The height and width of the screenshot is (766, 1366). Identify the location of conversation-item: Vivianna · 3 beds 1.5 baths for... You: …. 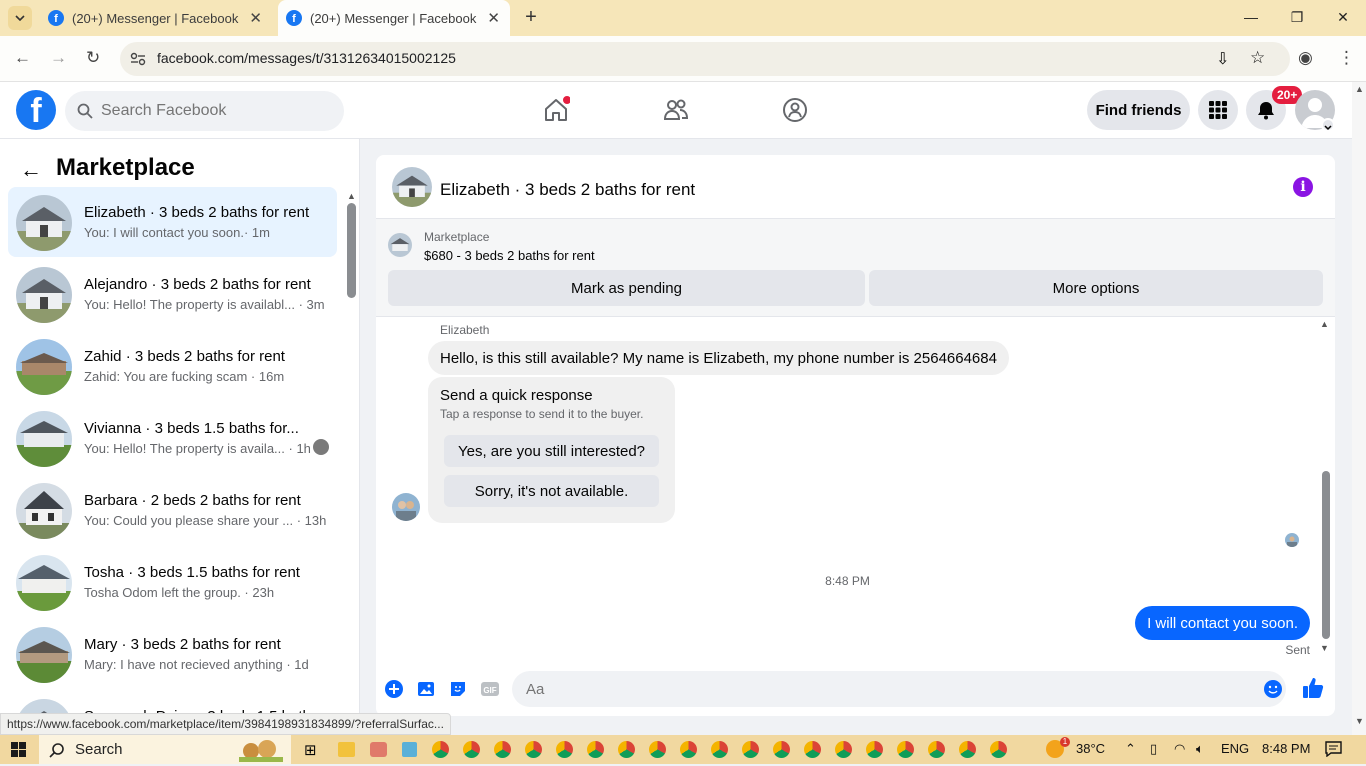
(172, 438).